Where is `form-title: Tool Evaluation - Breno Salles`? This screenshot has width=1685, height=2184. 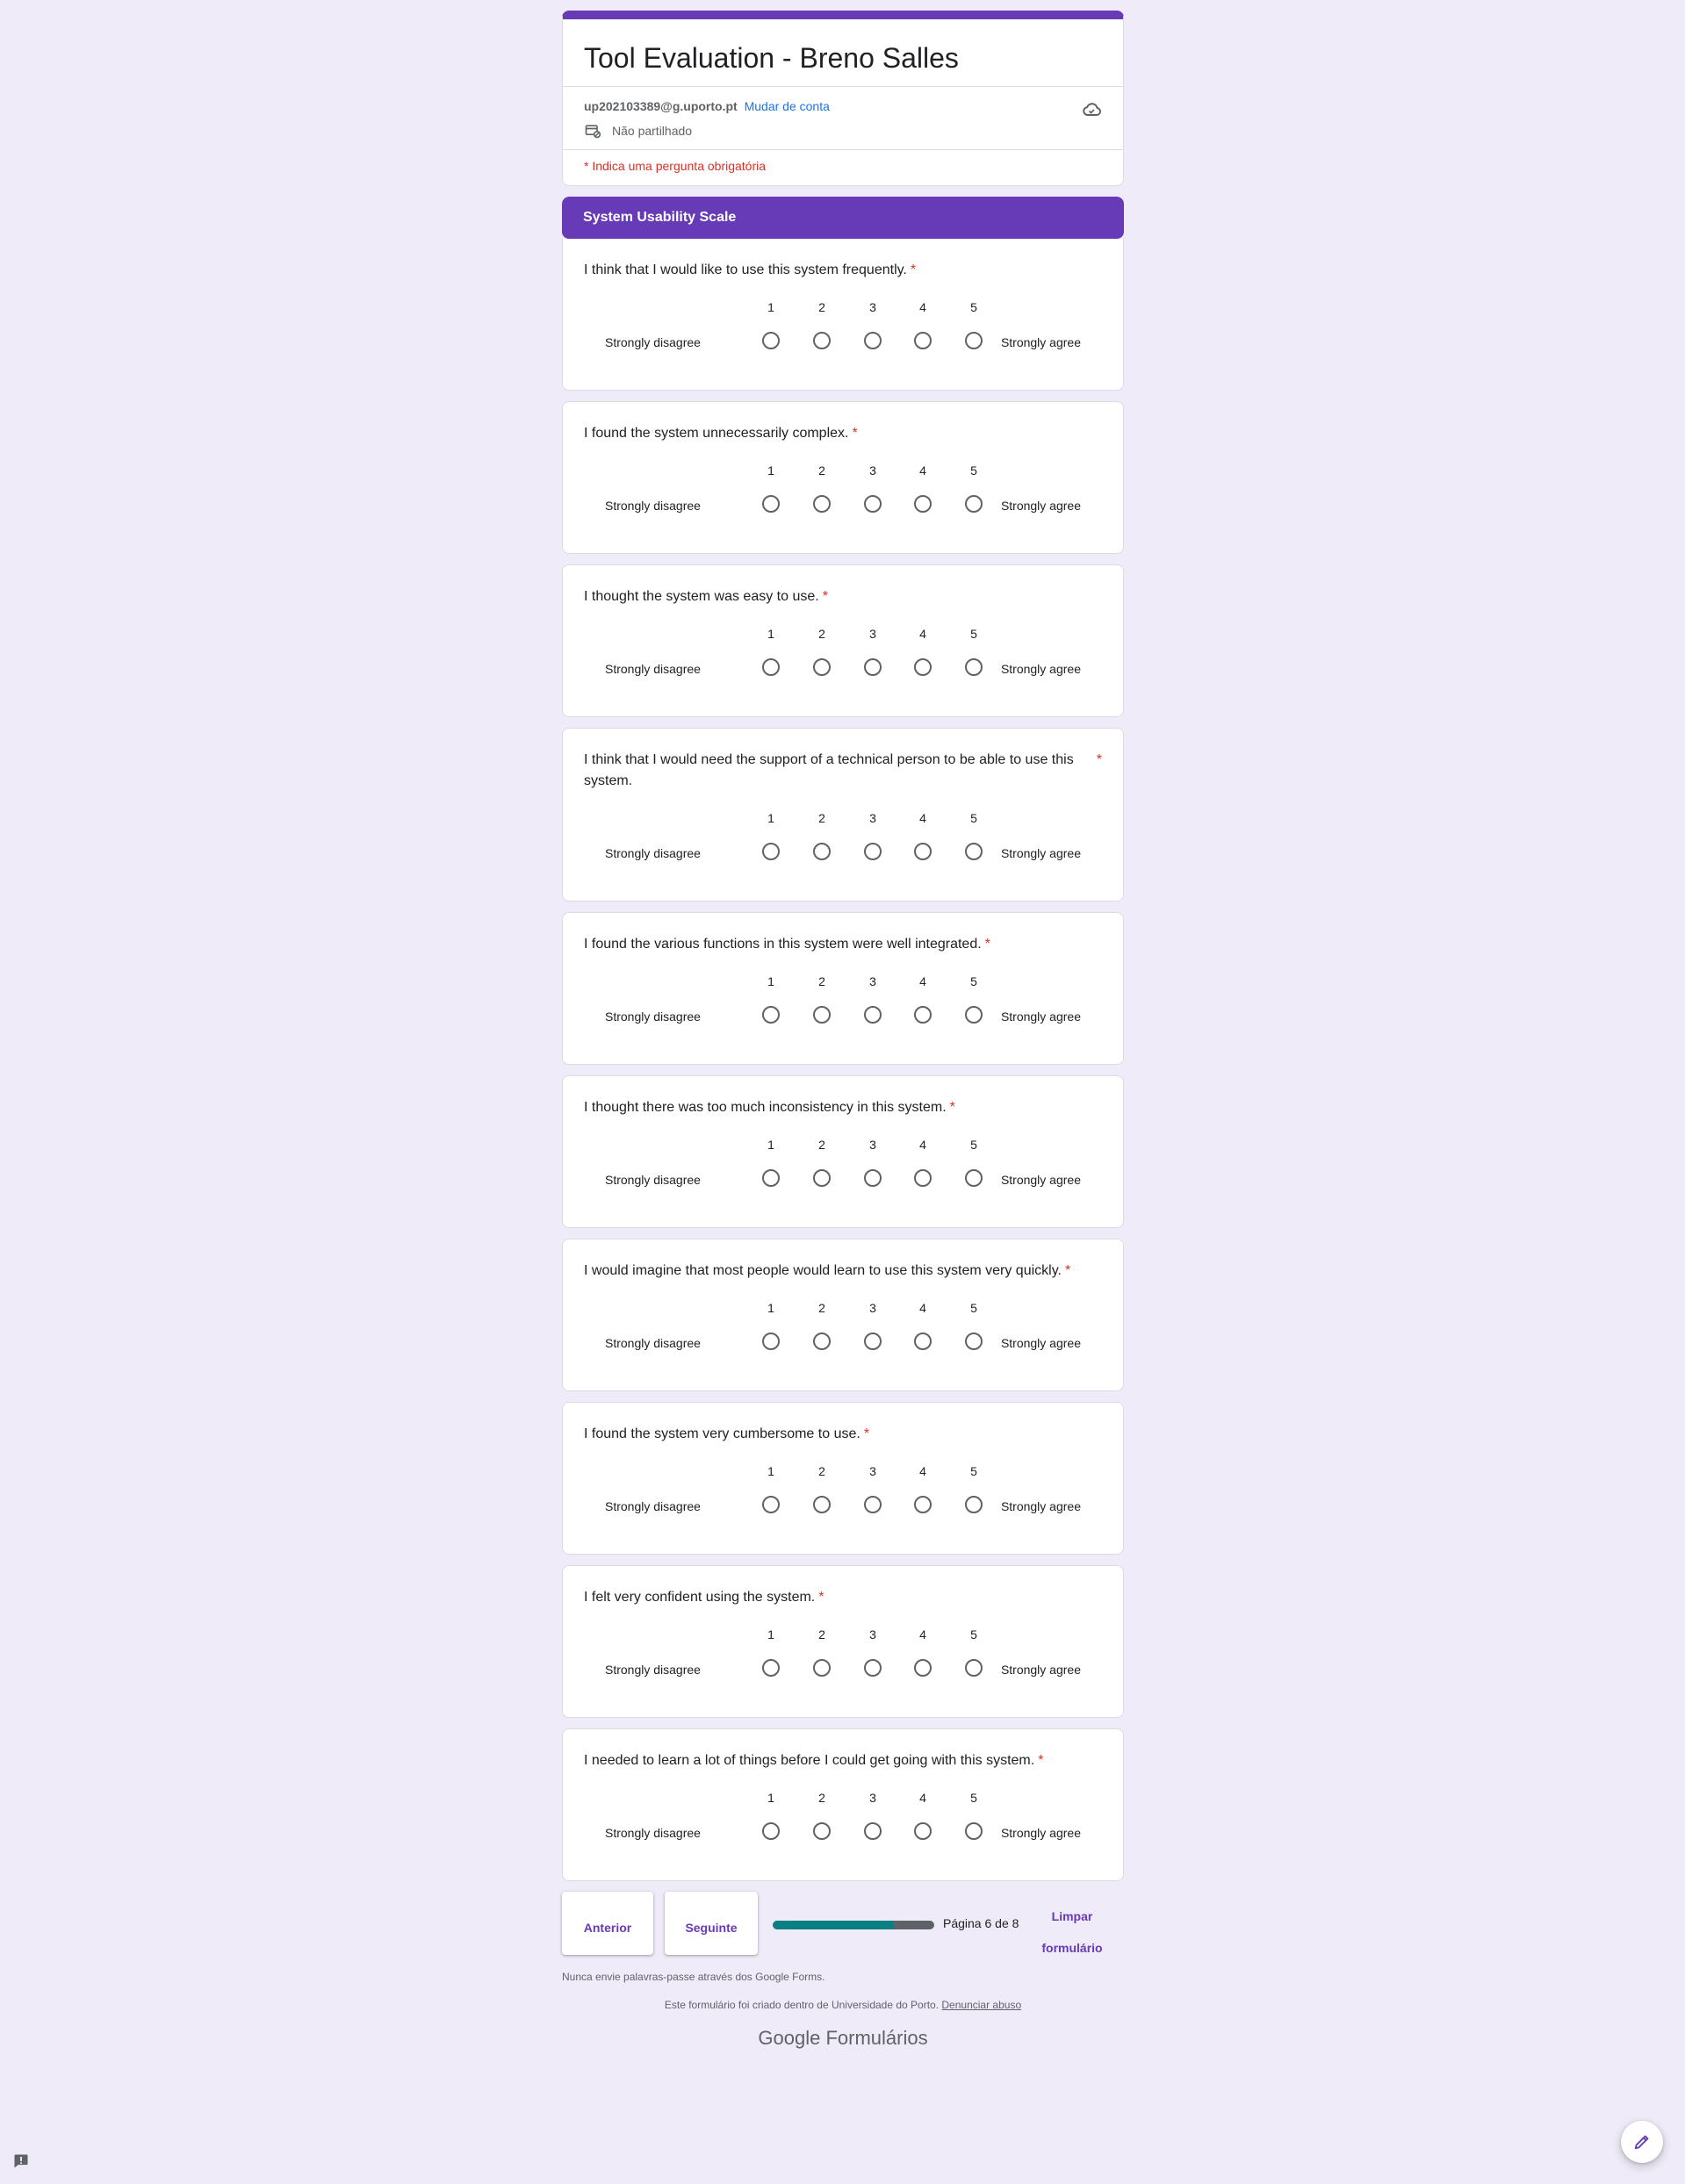
form-title: Tool Evaluation - Breno Salles is located at coordinates (771, 58).